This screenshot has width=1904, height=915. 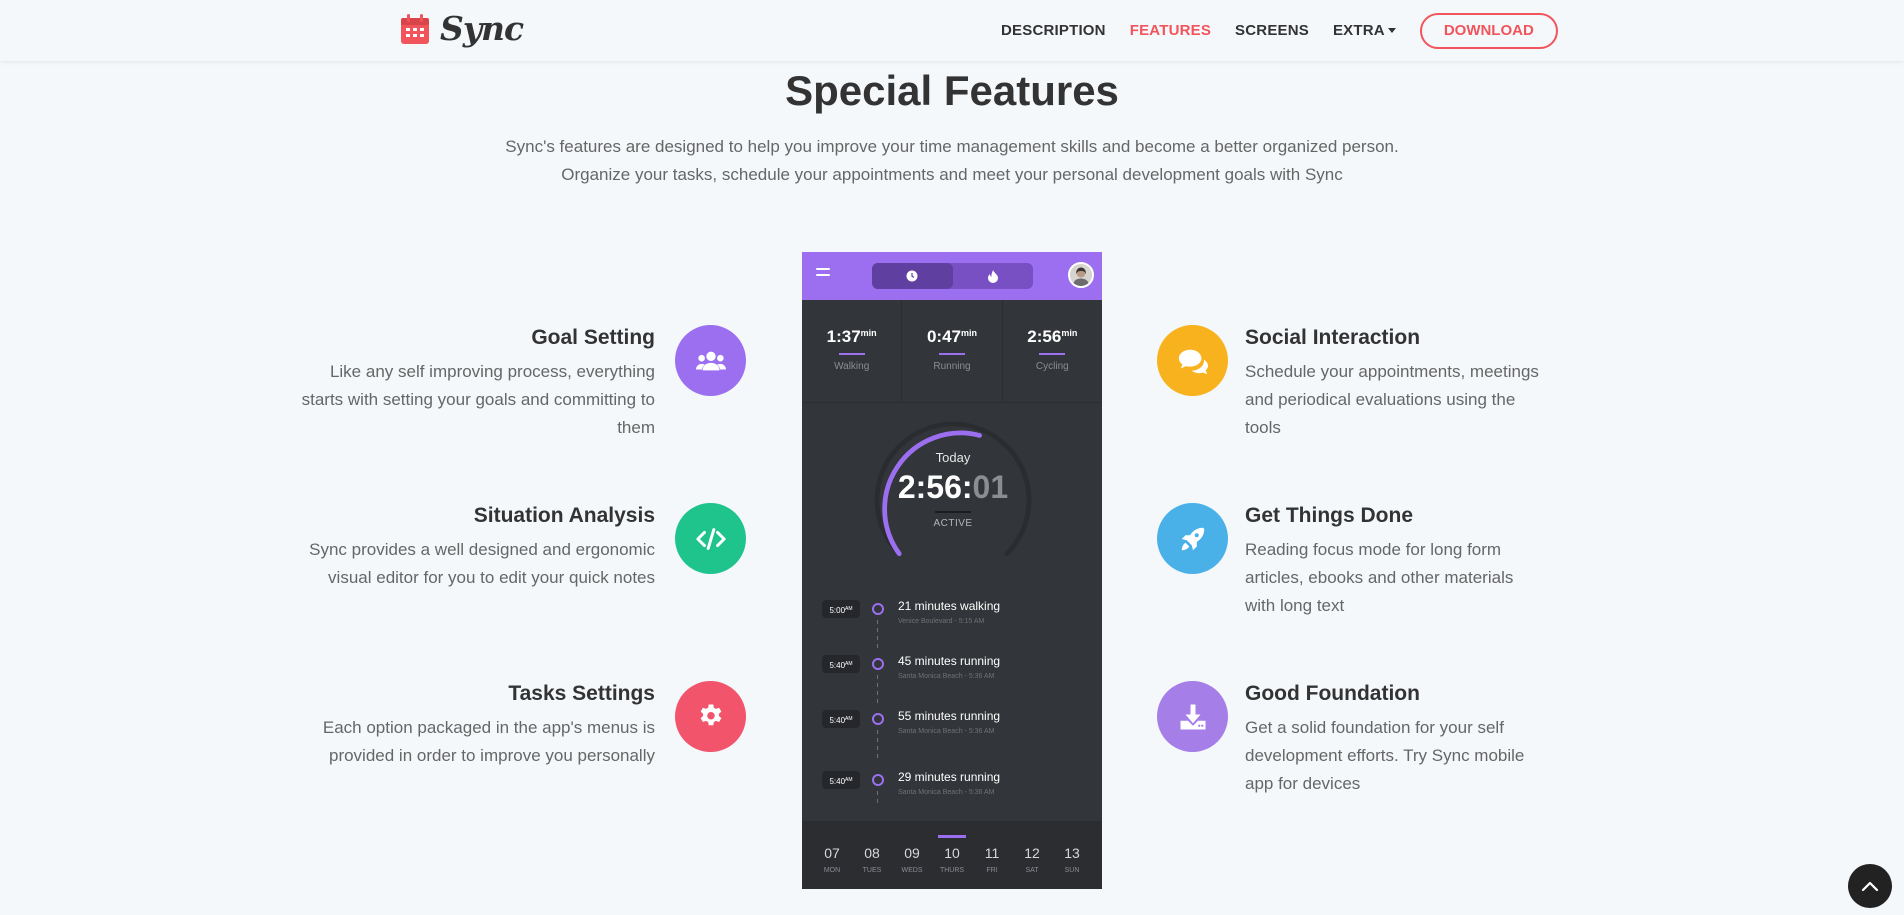 I want to click on ring-time-main: 2:56:, so click(x=935, y=487).